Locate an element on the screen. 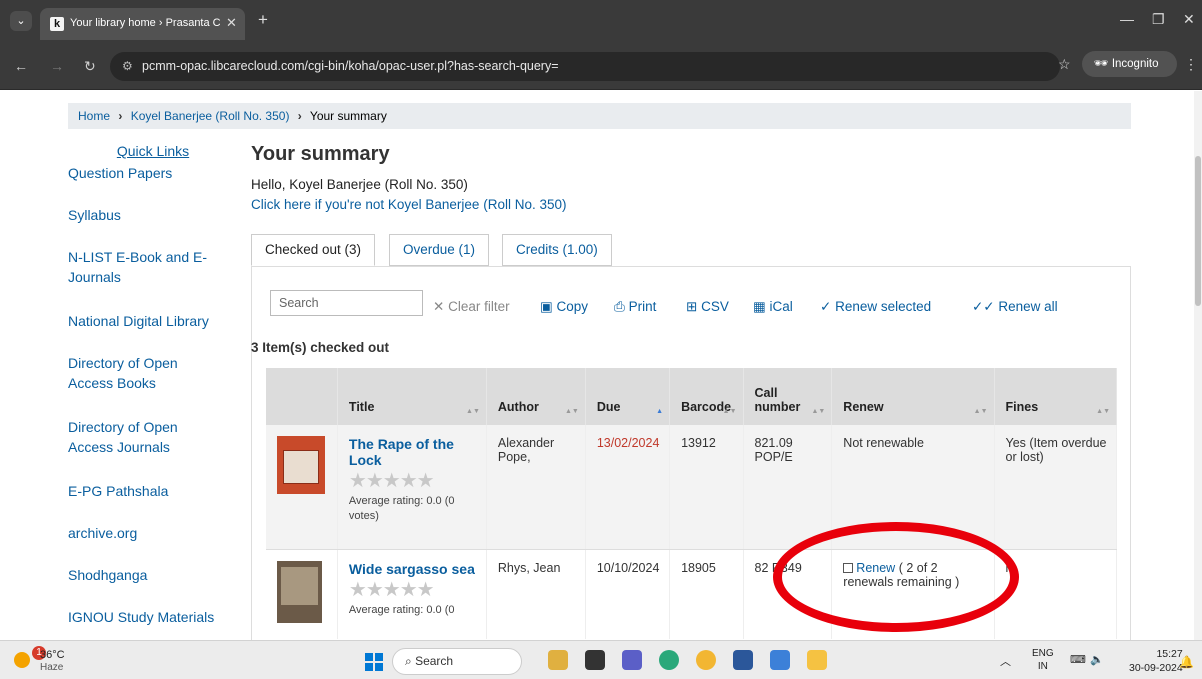  quick-links-sidebar: Quick Links is located at coordinates (153, 152).